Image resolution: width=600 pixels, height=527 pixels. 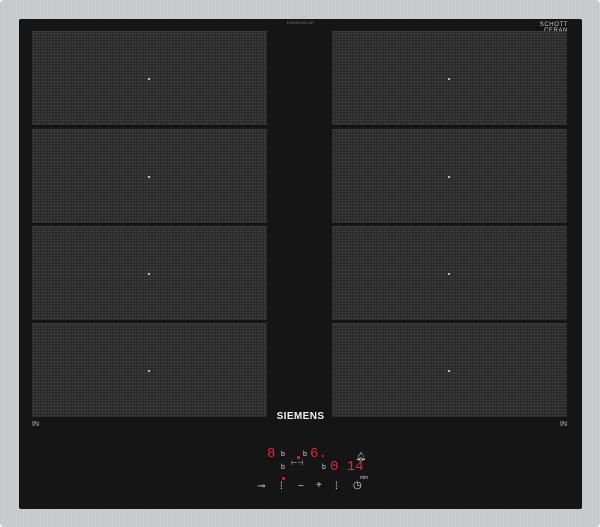 I want to click on key-lock-icon: ⊸, so click(x=261, y=487).